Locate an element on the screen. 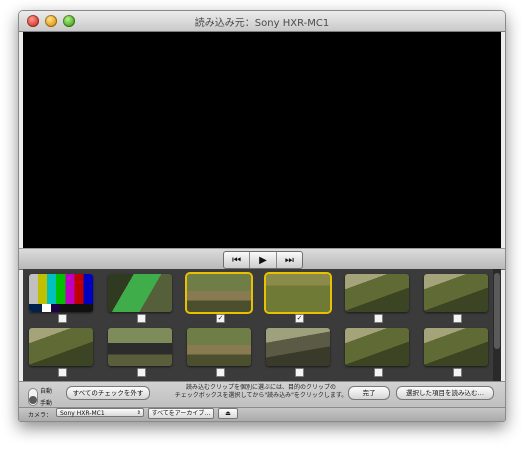 The image size is (522, 450). scrollbar-thumb is located at coordinates (497, 311).